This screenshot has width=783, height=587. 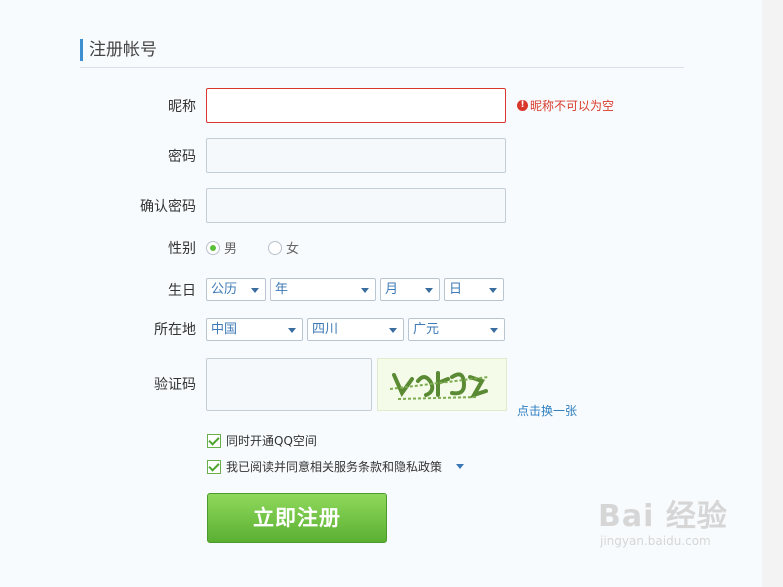 What do you see at coordinates (224, 329) in the screenshot?
I see `country-value: 中国` at bounding box center [224, 329].